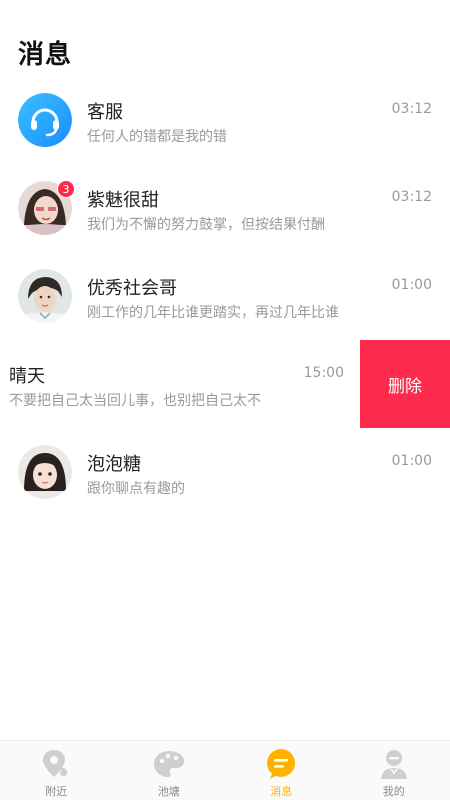  Describe the element at coordinates (136, 489) in the screenshot. I see `conversation-preview: 跟你聊点有趣的` at that location.